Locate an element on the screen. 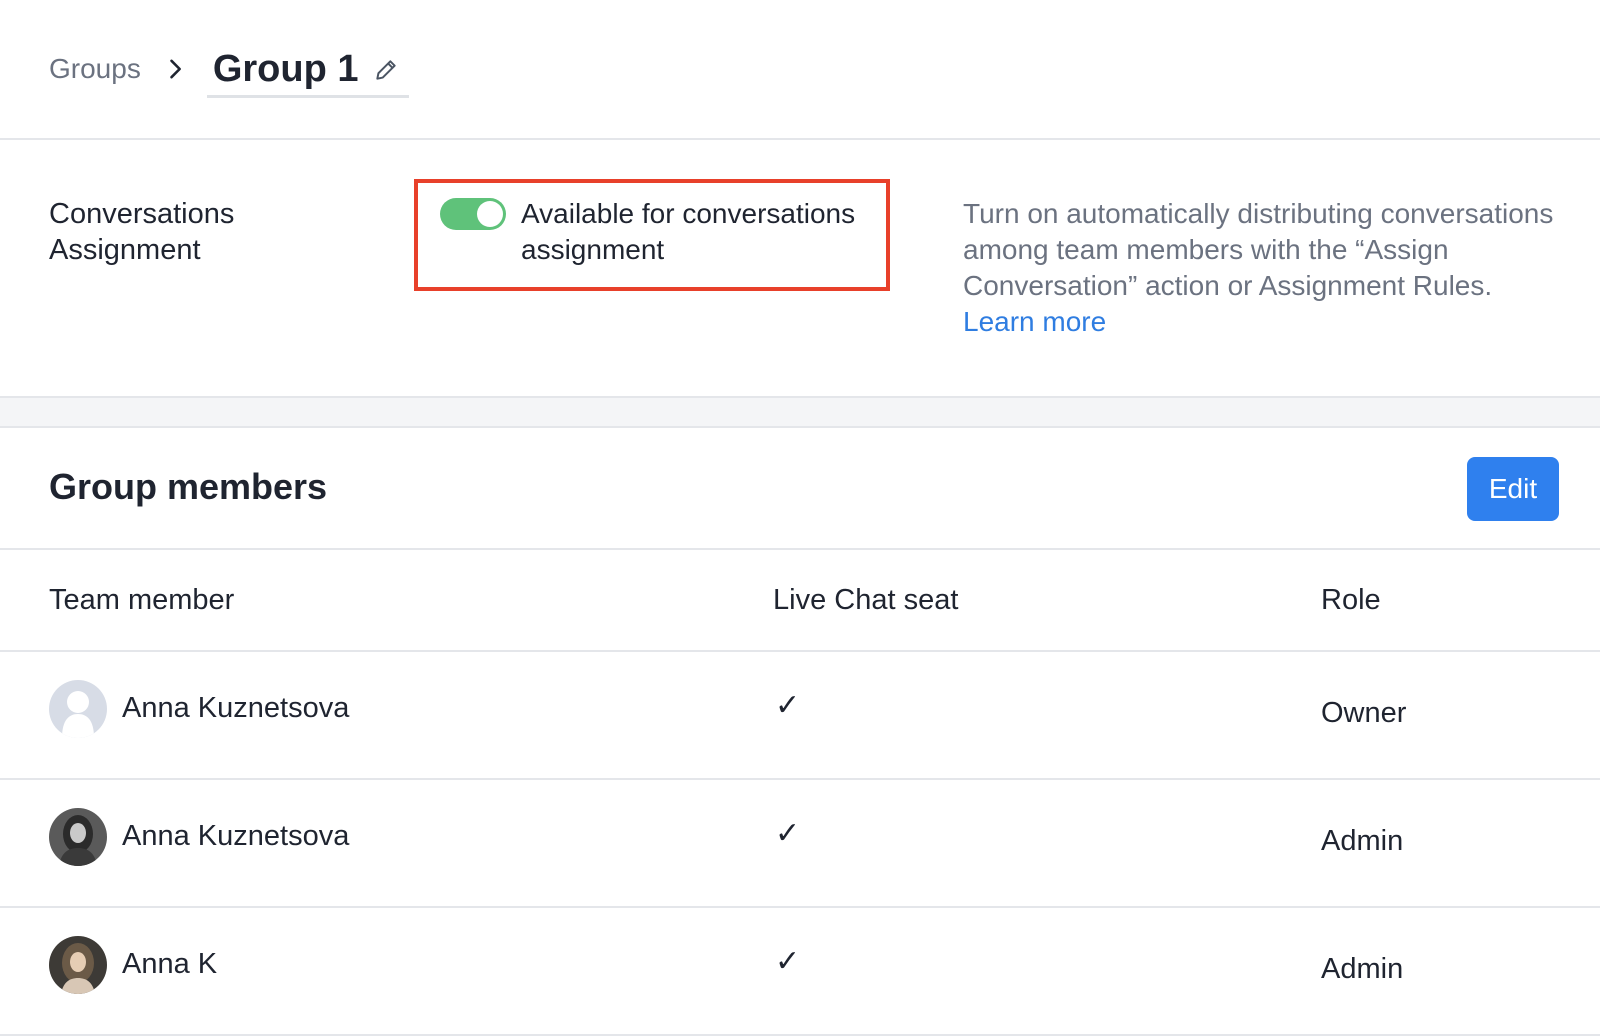  breadcrumb-groups-link: Groups is located at coordinates (95, 69).